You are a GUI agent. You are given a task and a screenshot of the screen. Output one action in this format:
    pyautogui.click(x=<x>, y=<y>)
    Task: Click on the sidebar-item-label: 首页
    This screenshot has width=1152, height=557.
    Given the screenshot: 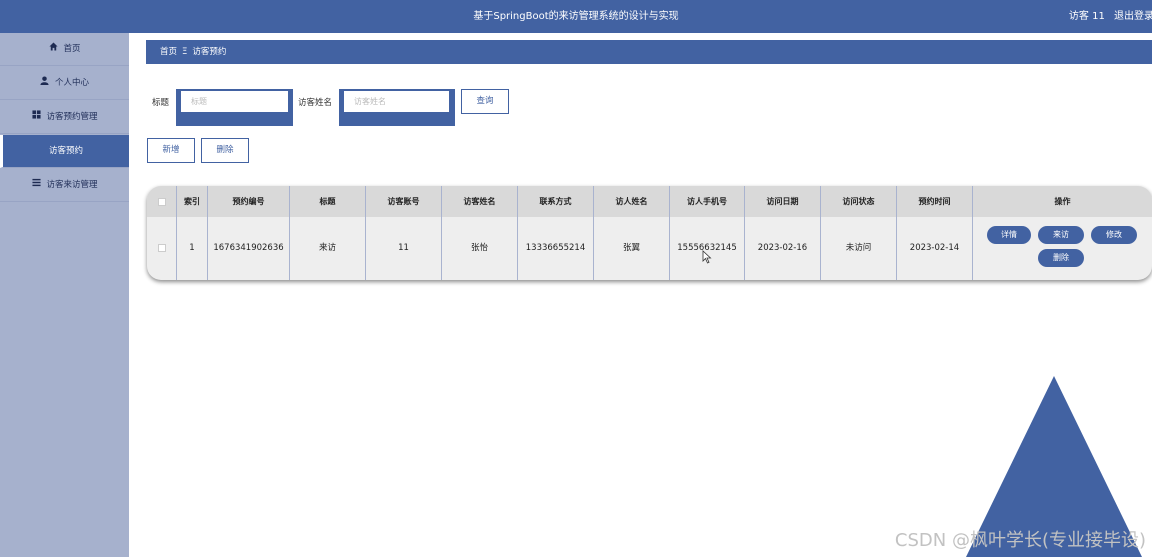 What is the action you would take?
    pyautogui.click(x=72, y=49)
    